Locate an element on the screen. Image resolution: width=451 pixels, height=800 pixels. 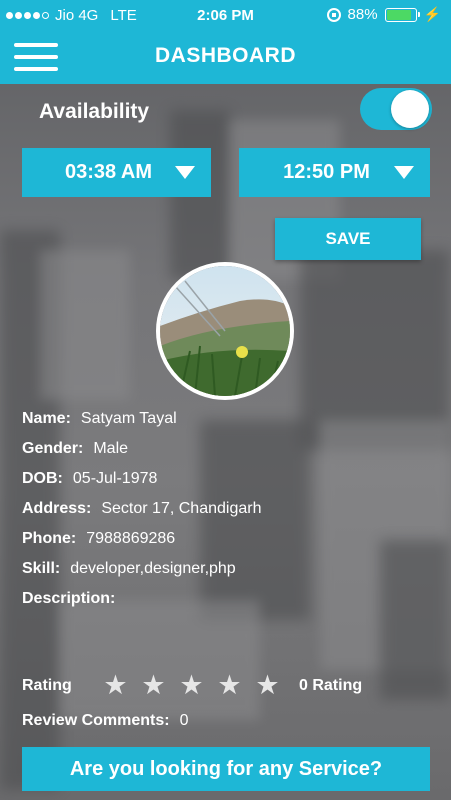
profile-field-label: Gender: is located at coordinates (53, 448).